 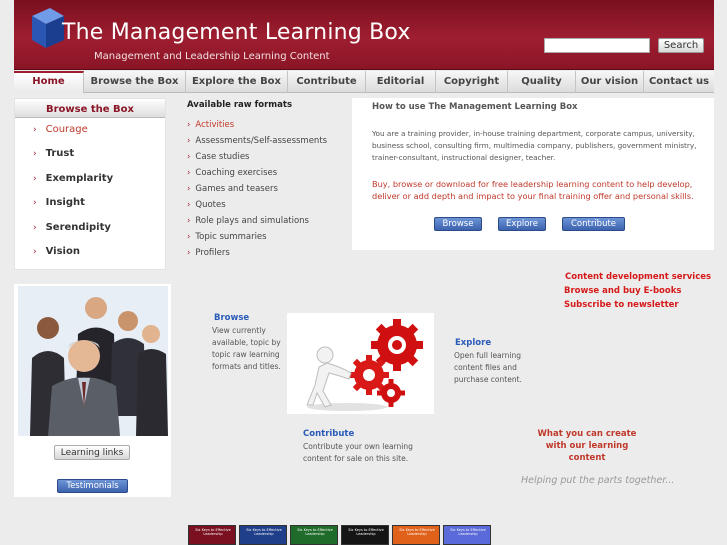 I want to click on nav-editorial: Editorial, so click(x=401, y=82).